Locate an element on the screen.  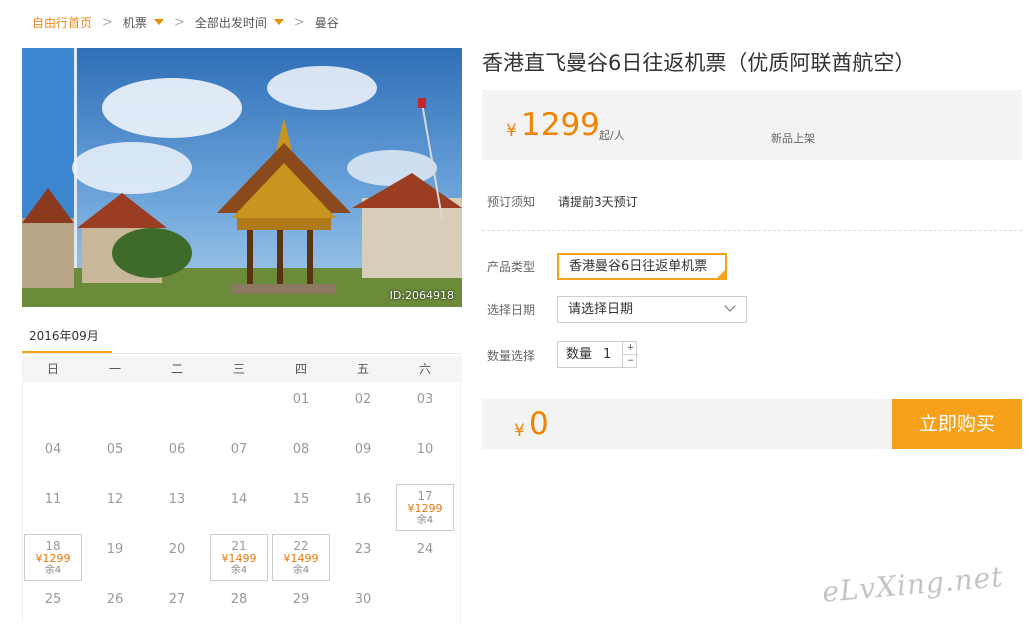
weekday-sat: 六 is located at coordinates (424, 369).